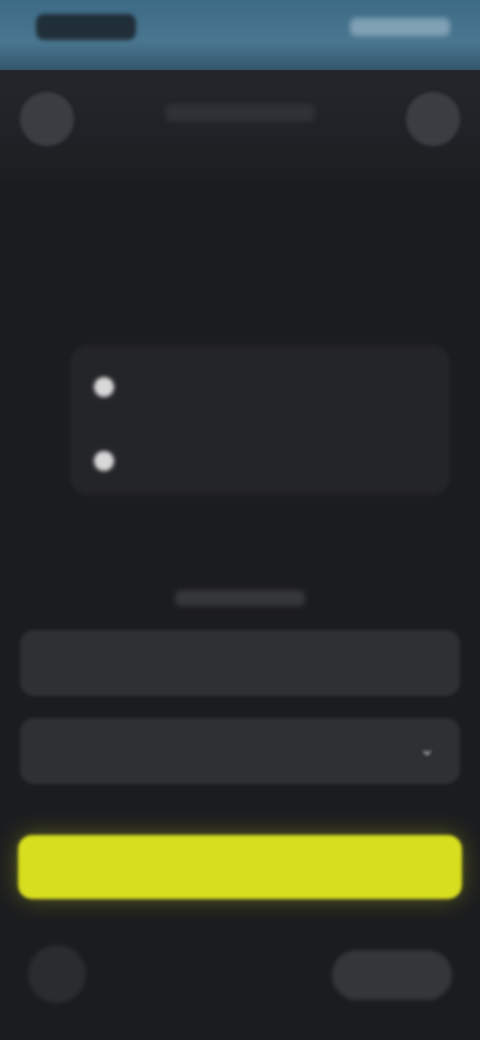 This screenshot has height=1040, width=480. Describe the element at coordinates (240, 598) in the screenshot. I see `form-section-label` at that location.